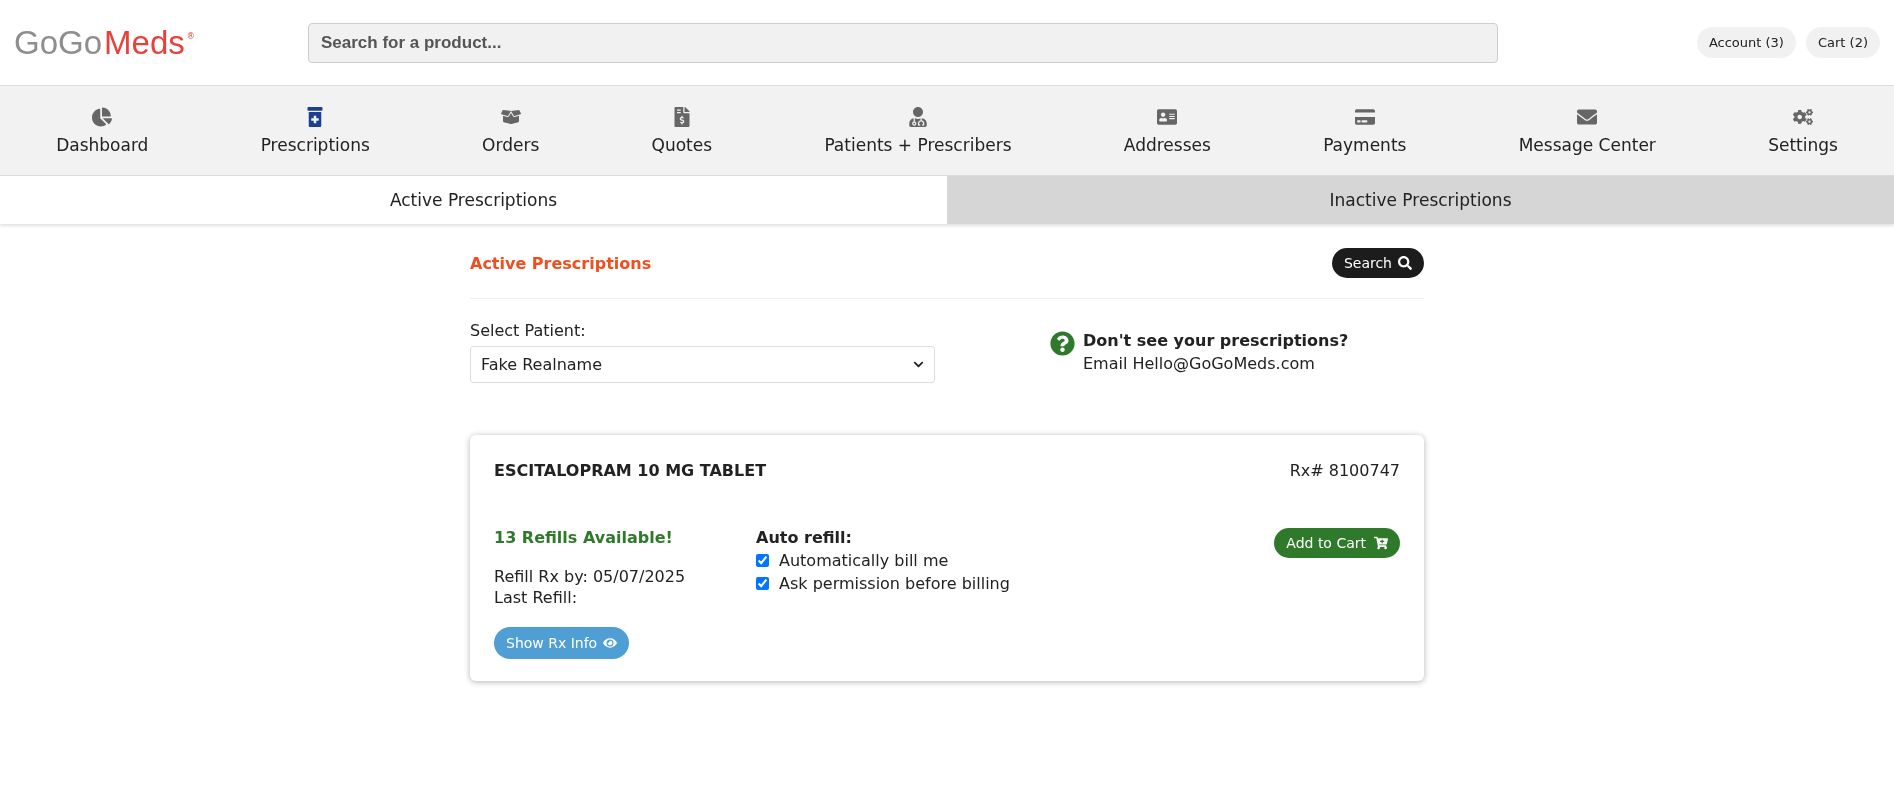 The width and height of the screenshot is (1894, 789). I want to click on drug-name: ESCITALOPRAM 10 MG TABLET, so click(630, 470).